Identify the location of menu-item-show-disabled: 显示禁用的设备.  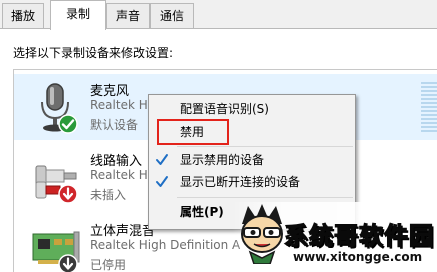
(252, 160).